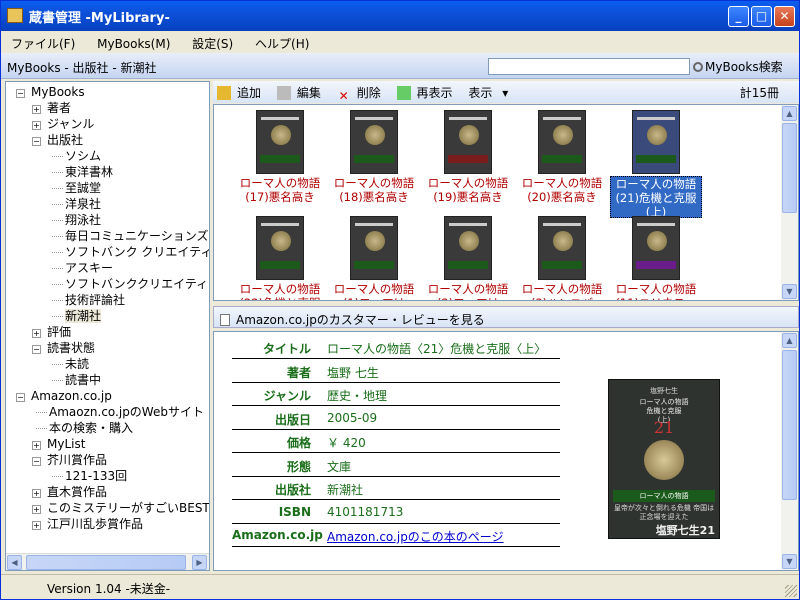 The image size is (800, 600). What do you see at coordinates (77, 316) in the screenshot?
I see `tree-node: 新潮社` at bounding box center [77, 316].